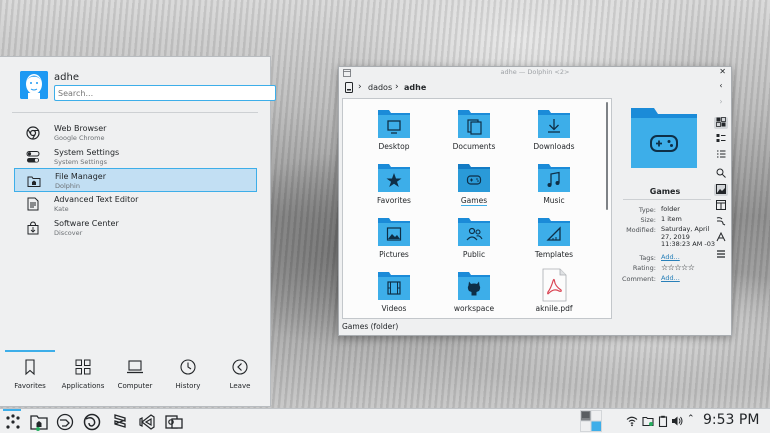  Describe the element at coordinates (240, 386) in the screenshot. I see `tab-label: Leave` at that location.